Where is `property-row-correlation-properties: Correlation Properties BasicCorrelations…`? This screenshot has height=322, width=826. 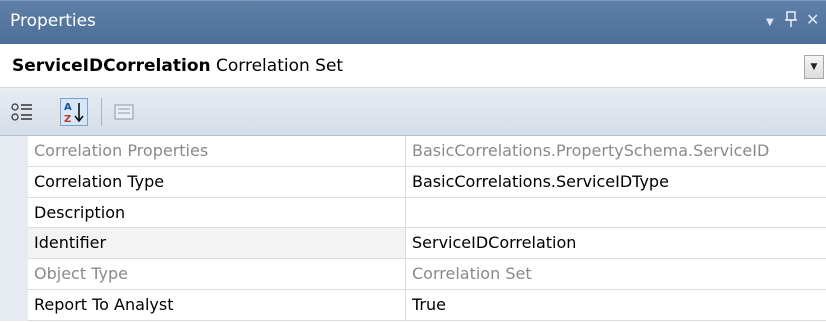 property-row-correlation-properties: Correlation Properties BasicCorrelations… is located at coordinates (413, 151).